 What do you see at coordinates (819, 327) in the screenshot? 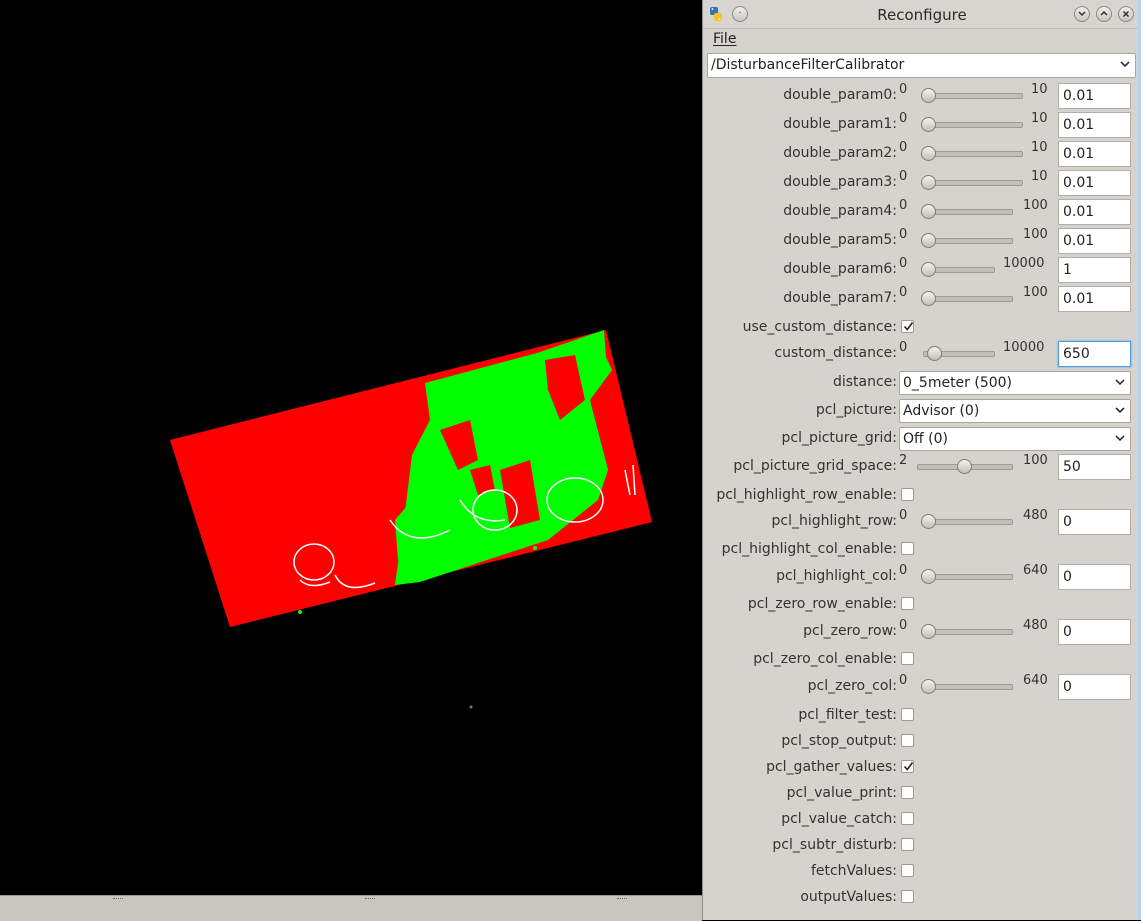
I see `param-label: use_custom_distance:` at bounding box center [819, 327].